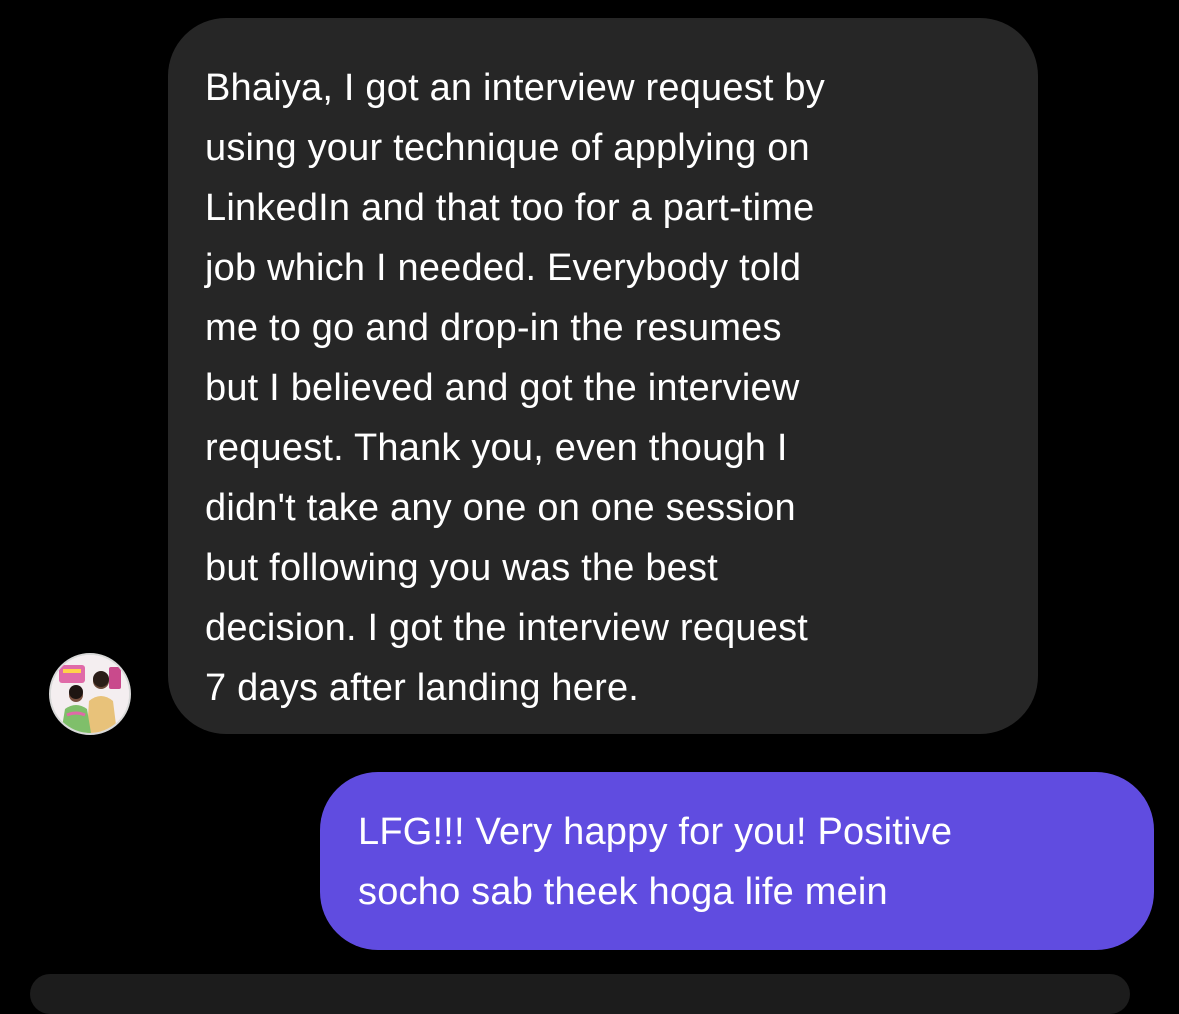 The width and height of the screenshot is (1179, 1014). Describe the element at coordinates (580, 994) in the screenshot. I see `next-message-bubble-partial` at that location.